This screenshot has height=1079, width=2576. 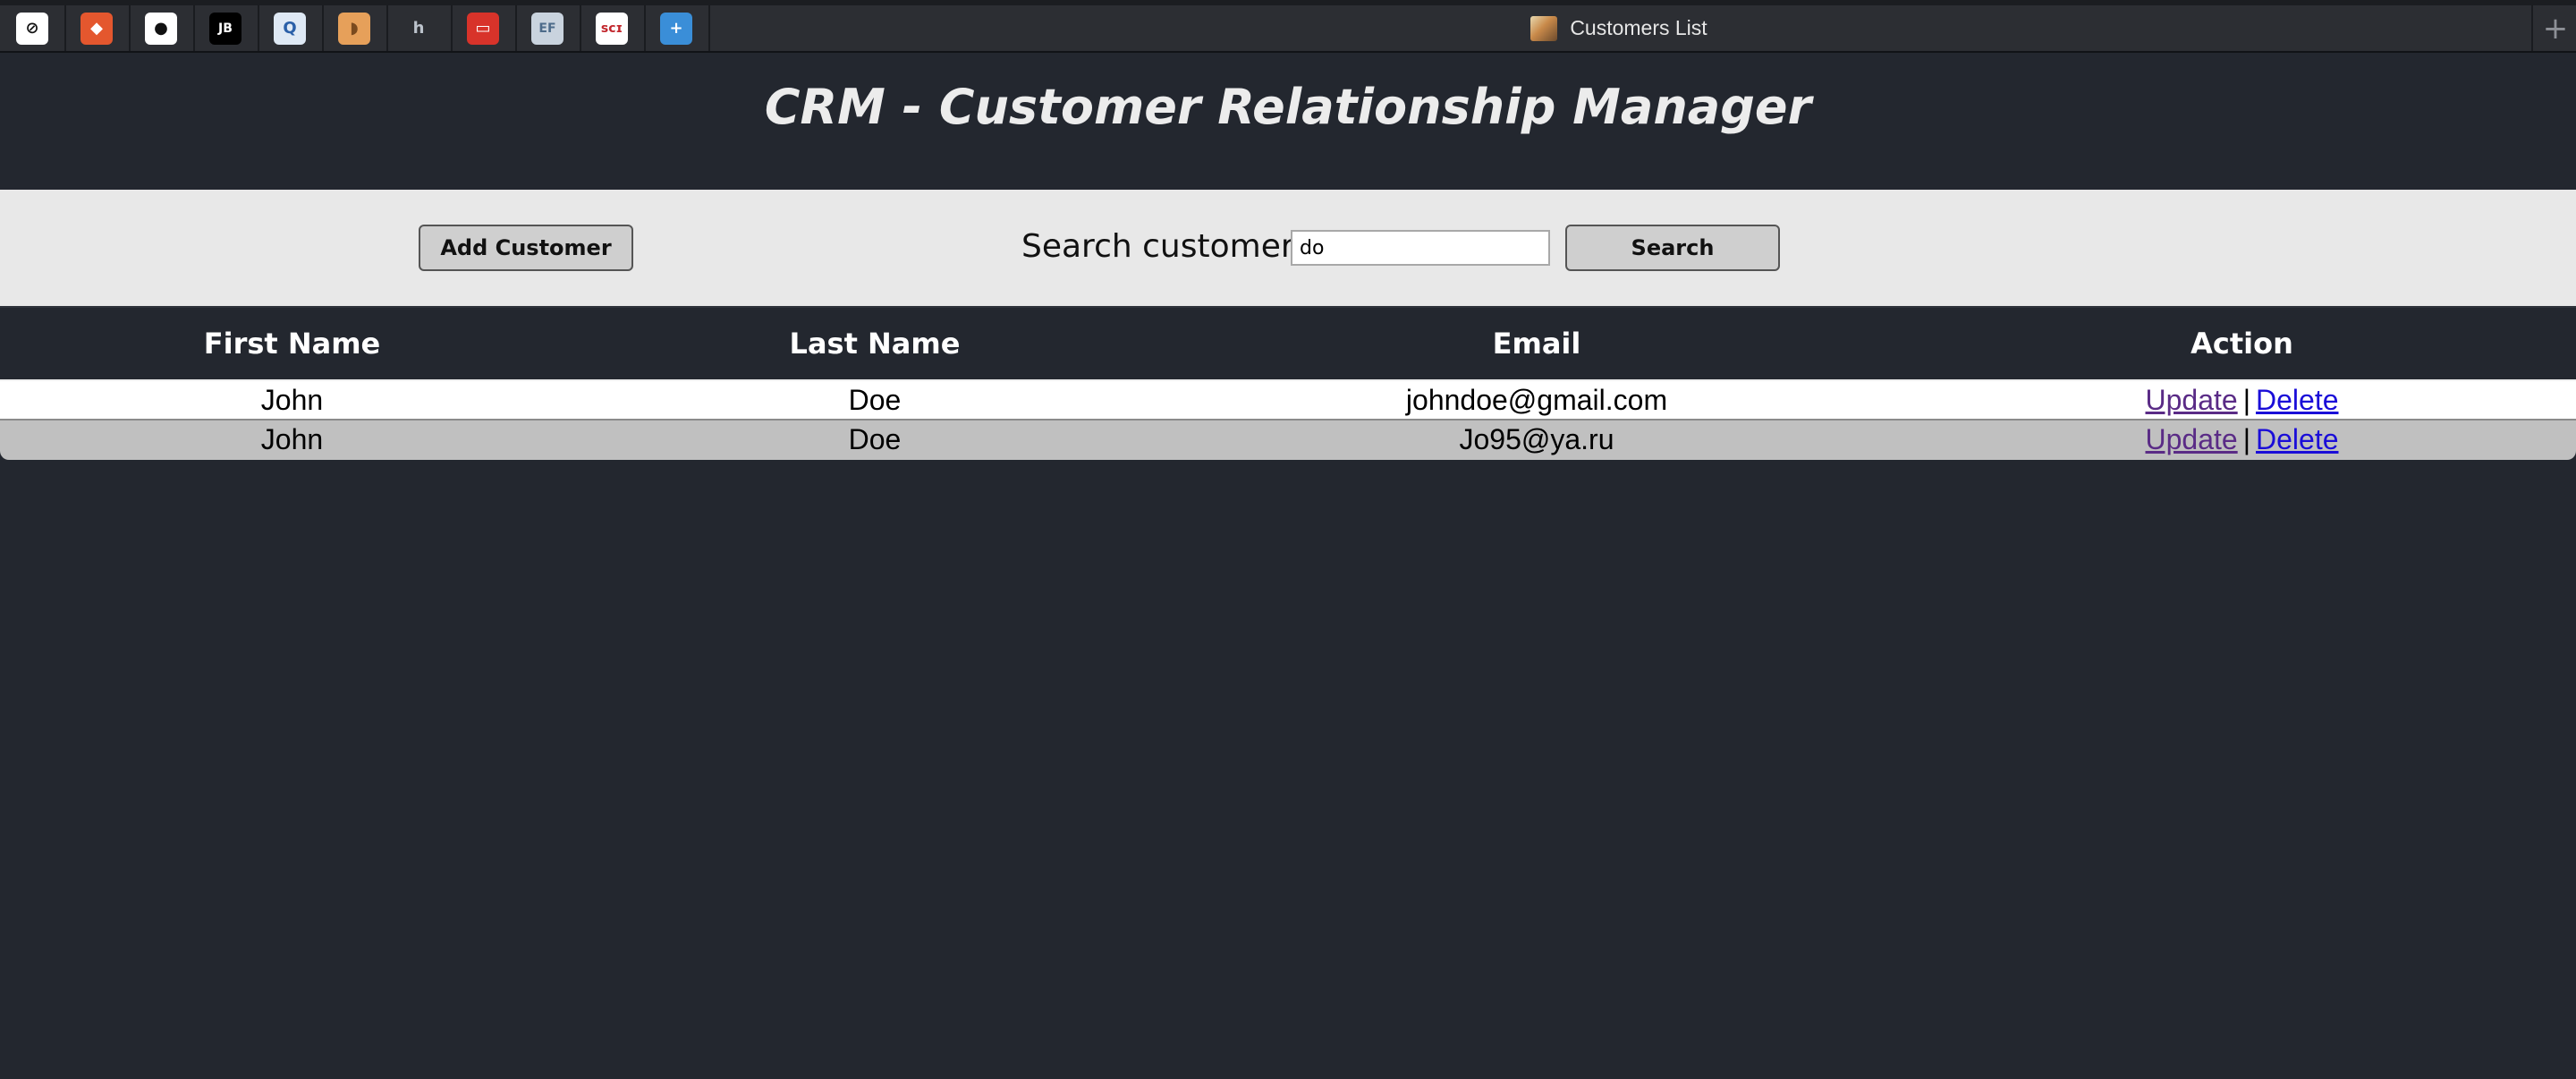 What do you see at coordinates (1536, 344) in the screenshot?
I see `column-header-email: Email` at bounding box center [1536, 344].